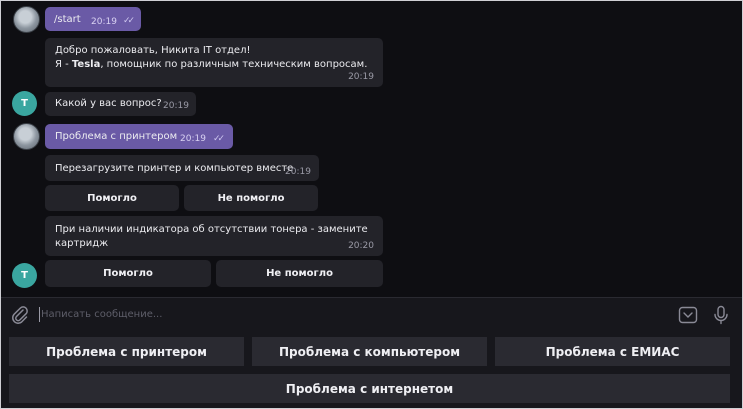  Describe the element at coordinates (116, 136) in the screenshot. I see `message-text: Проблема с принтером` at that location.